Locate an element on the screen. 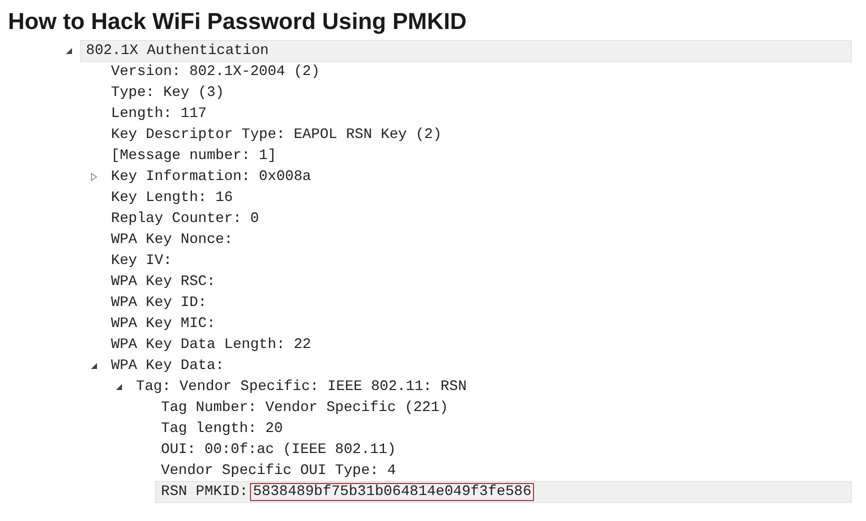 The height and width of the screenshot is (521, 866). field-text: 802.1X Authentication is located at coordinates (177, 50).